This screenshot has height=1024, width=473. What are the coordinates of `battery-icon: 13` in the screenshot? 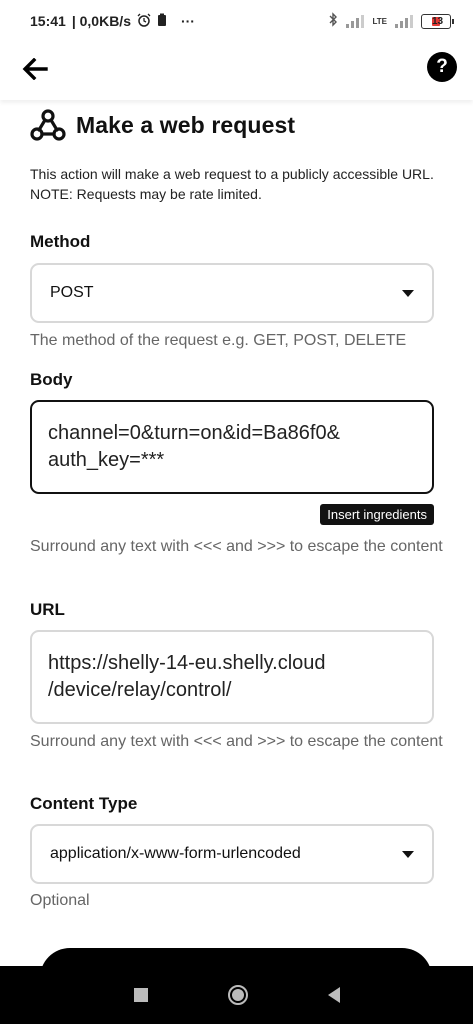 It's located at (437, 21).